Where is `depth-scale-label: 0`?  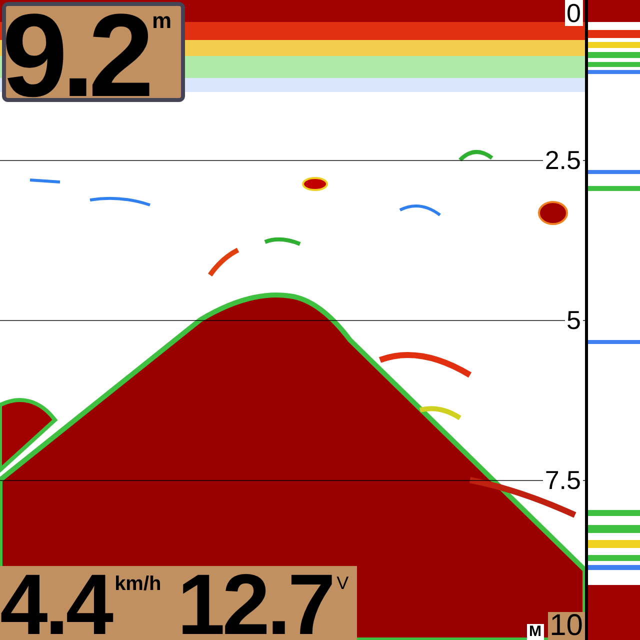 depth-scale-label: 0 is located at coordinates (573, 13).